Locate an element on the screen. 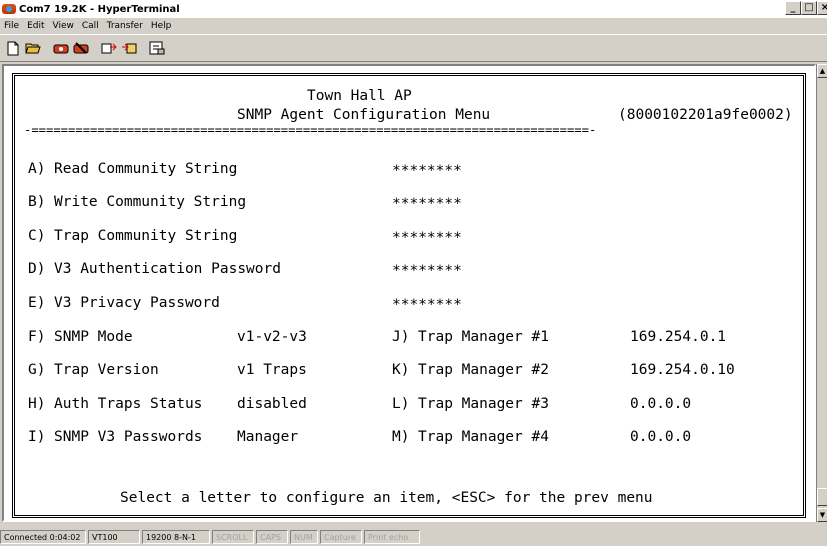 The image size is (827, 546). menu-call: Call is located at coordinates (90, 26).